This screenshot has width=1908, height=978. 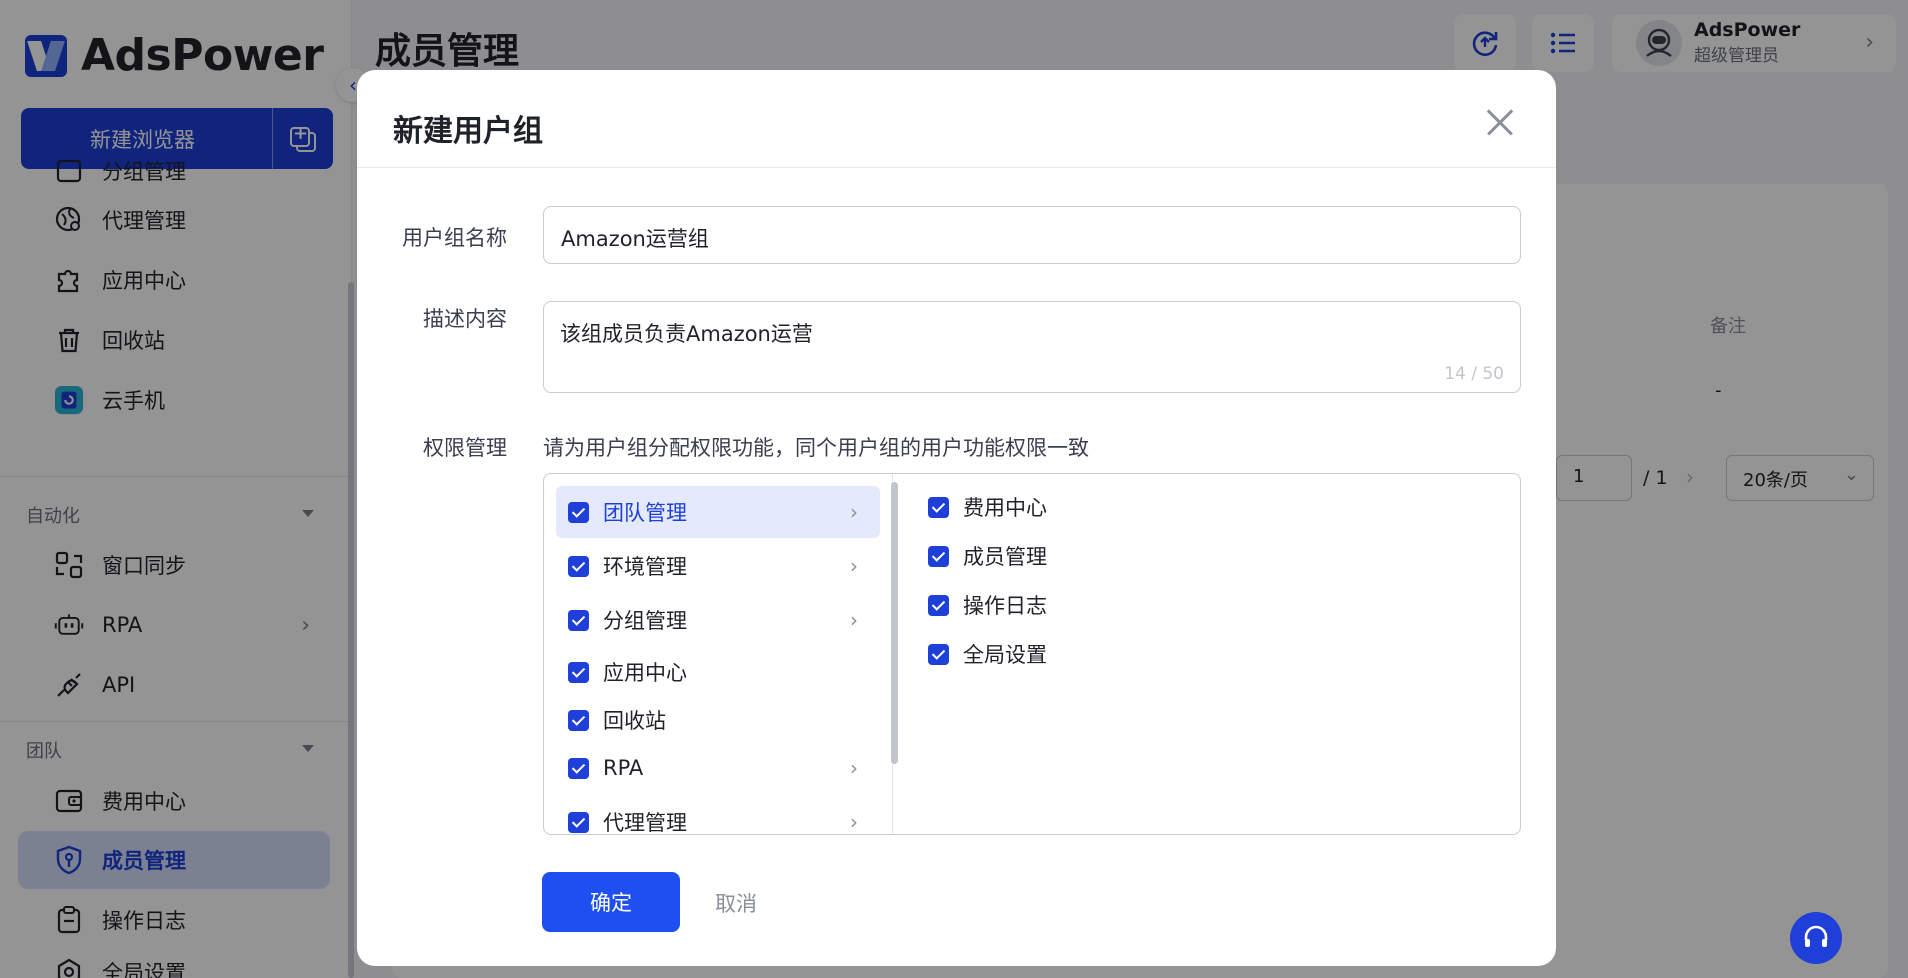 I want to click on perm-group-label: 应用中心, so click(x=645, y=673).